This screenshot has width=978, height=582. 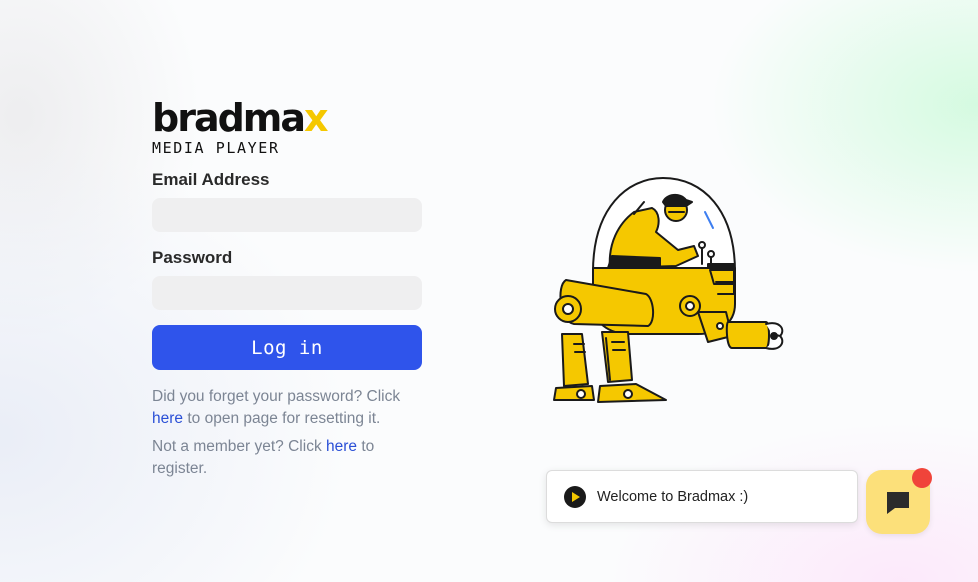 What do you see at coordinates (237, 446) in the screenshot?
I see `register-prefix: Not a member yet? Click` at bounding box center [237, 446].